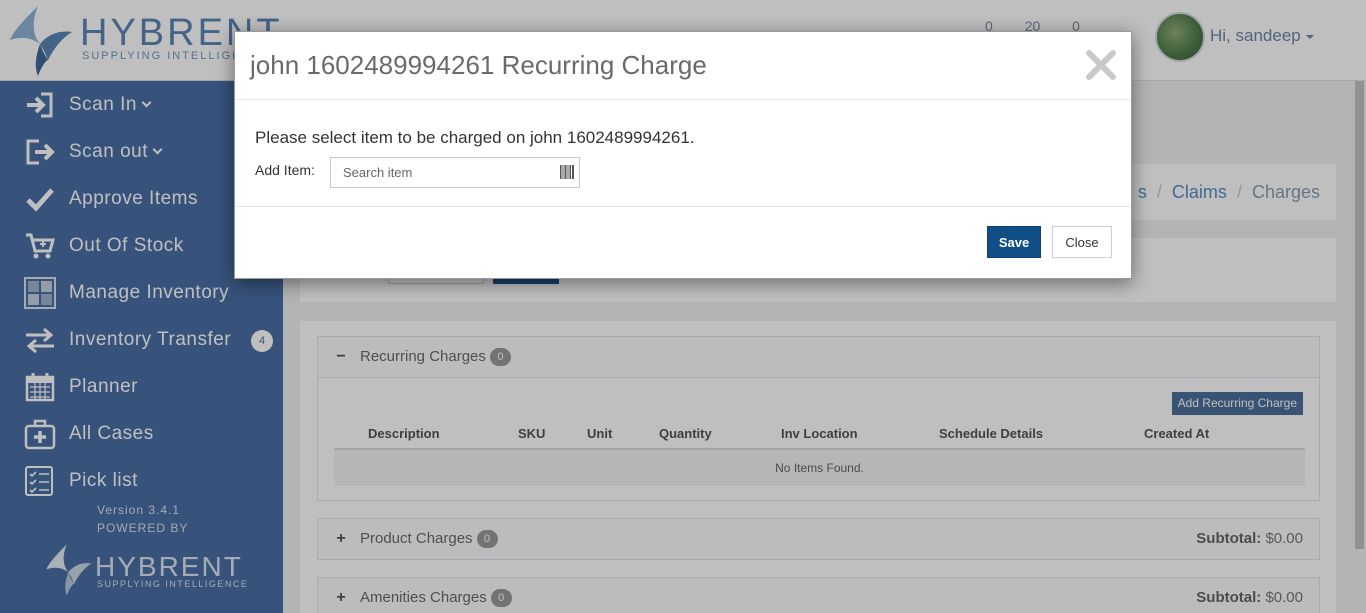 This screenshot has width=1366, height=613. I want to click on item-search-box, so click(455, 172).